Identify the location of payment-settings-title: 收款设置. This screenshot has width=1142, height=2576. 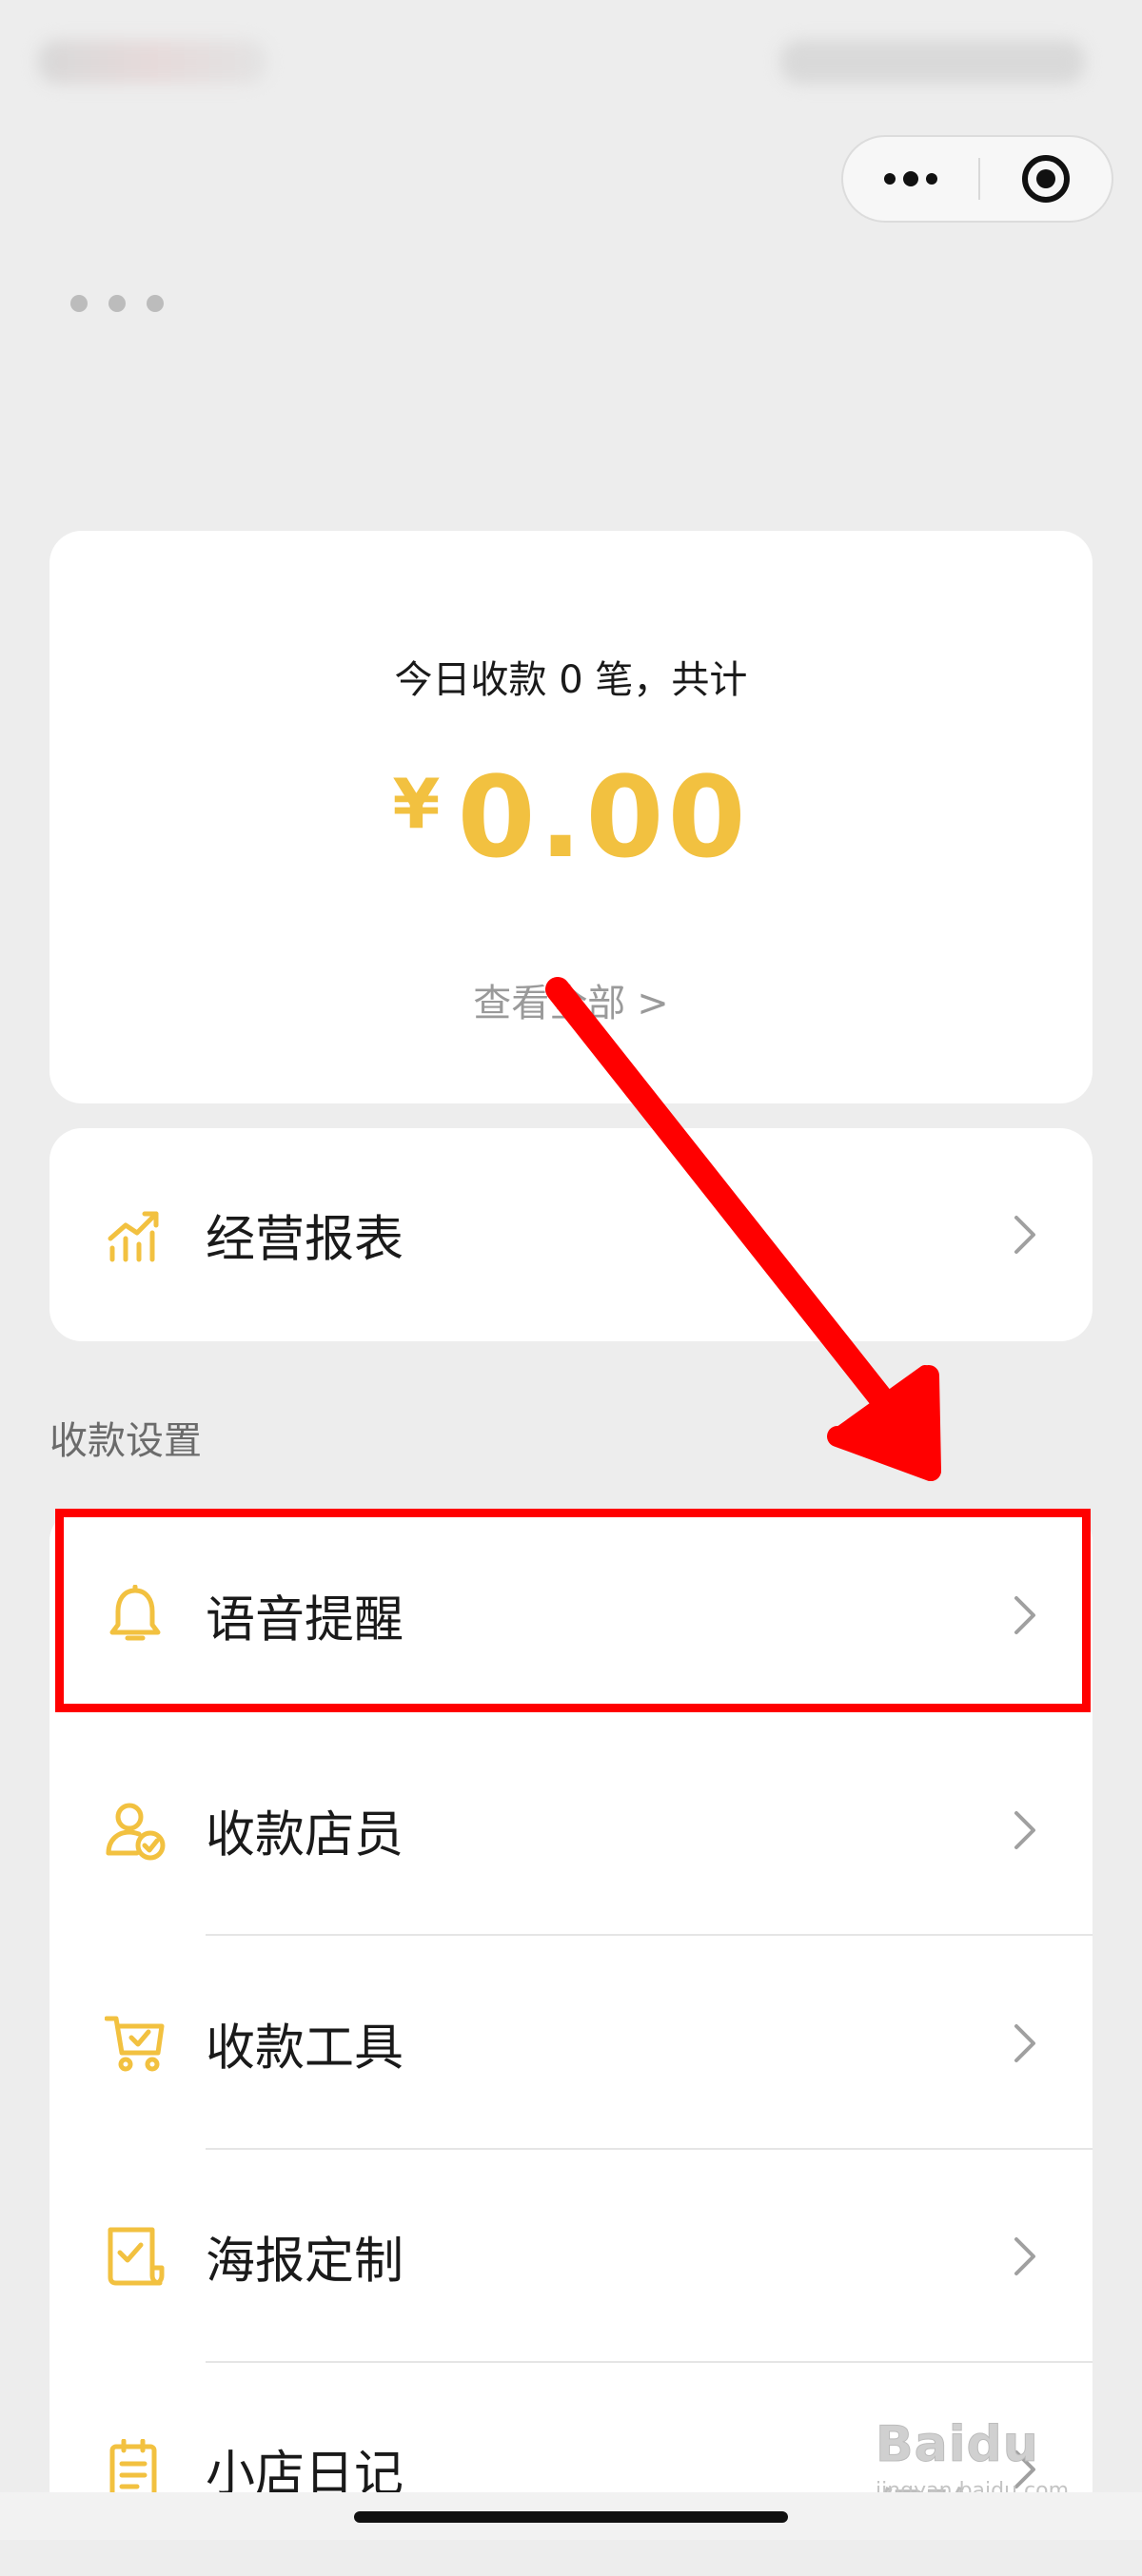
(125, 1441).